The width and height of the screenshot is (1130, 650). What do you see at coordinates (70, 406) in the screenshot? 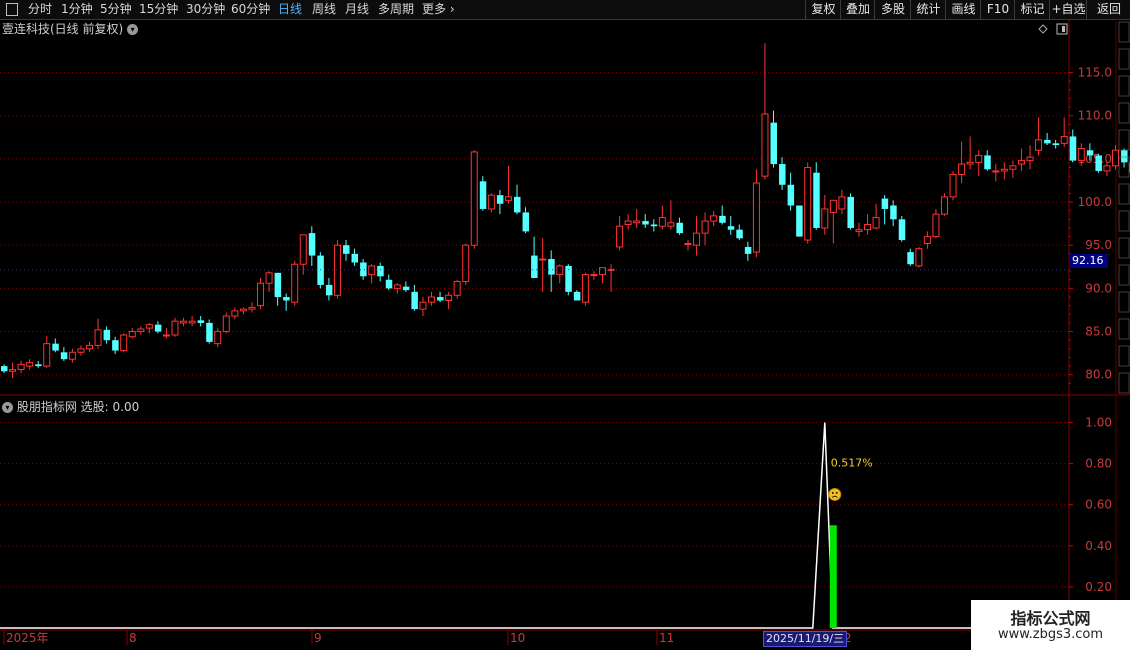
I see `indicator-title: ▾ 股朋指标网 选股: 0.00` at bounding box center [70, 406].